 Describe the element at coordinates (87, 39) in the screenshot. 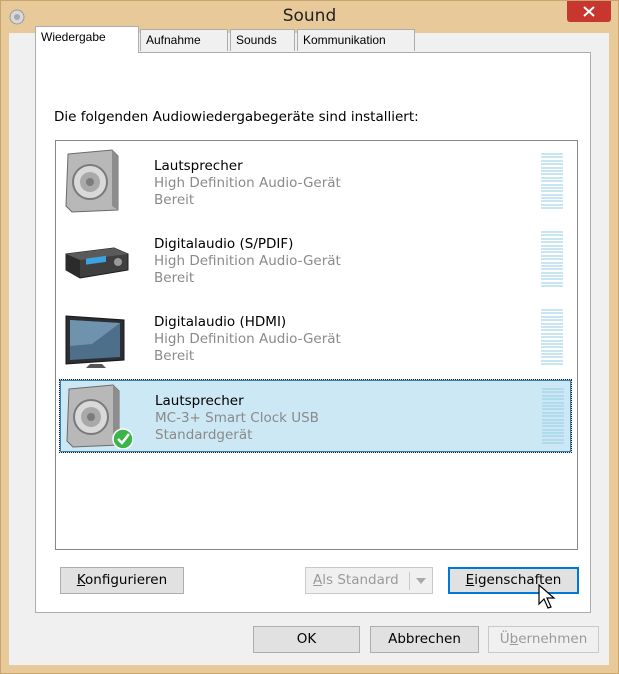

I see `tab-wiedergabe: Wiedergabe` at that location.